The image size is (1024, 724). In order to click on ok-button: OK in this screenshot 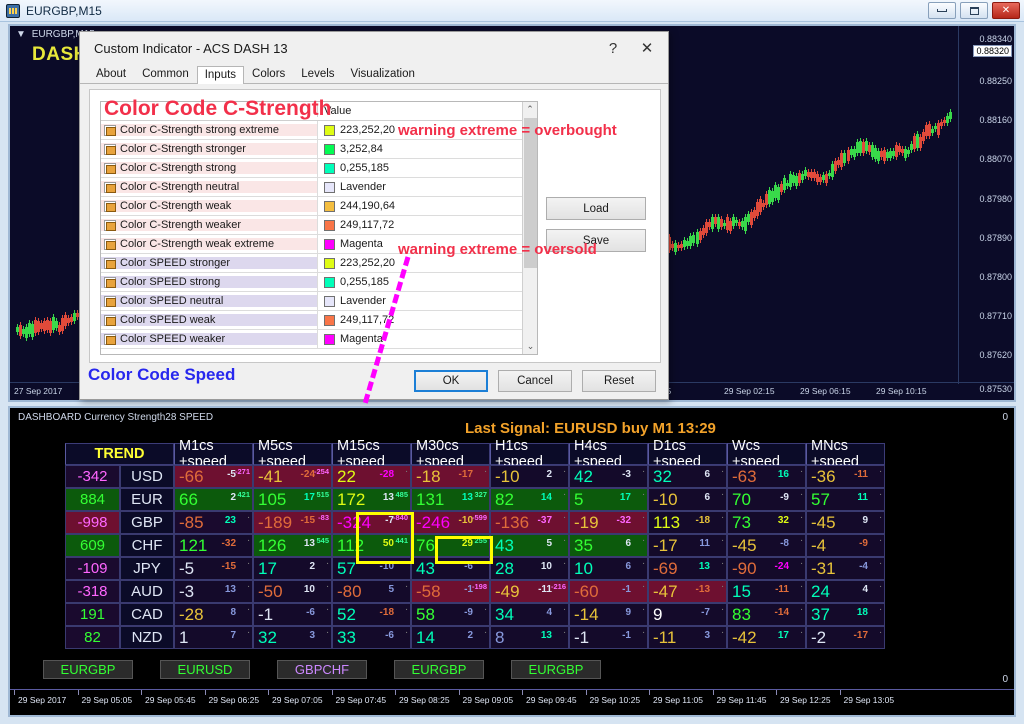, I will do `click(451, 381)`.